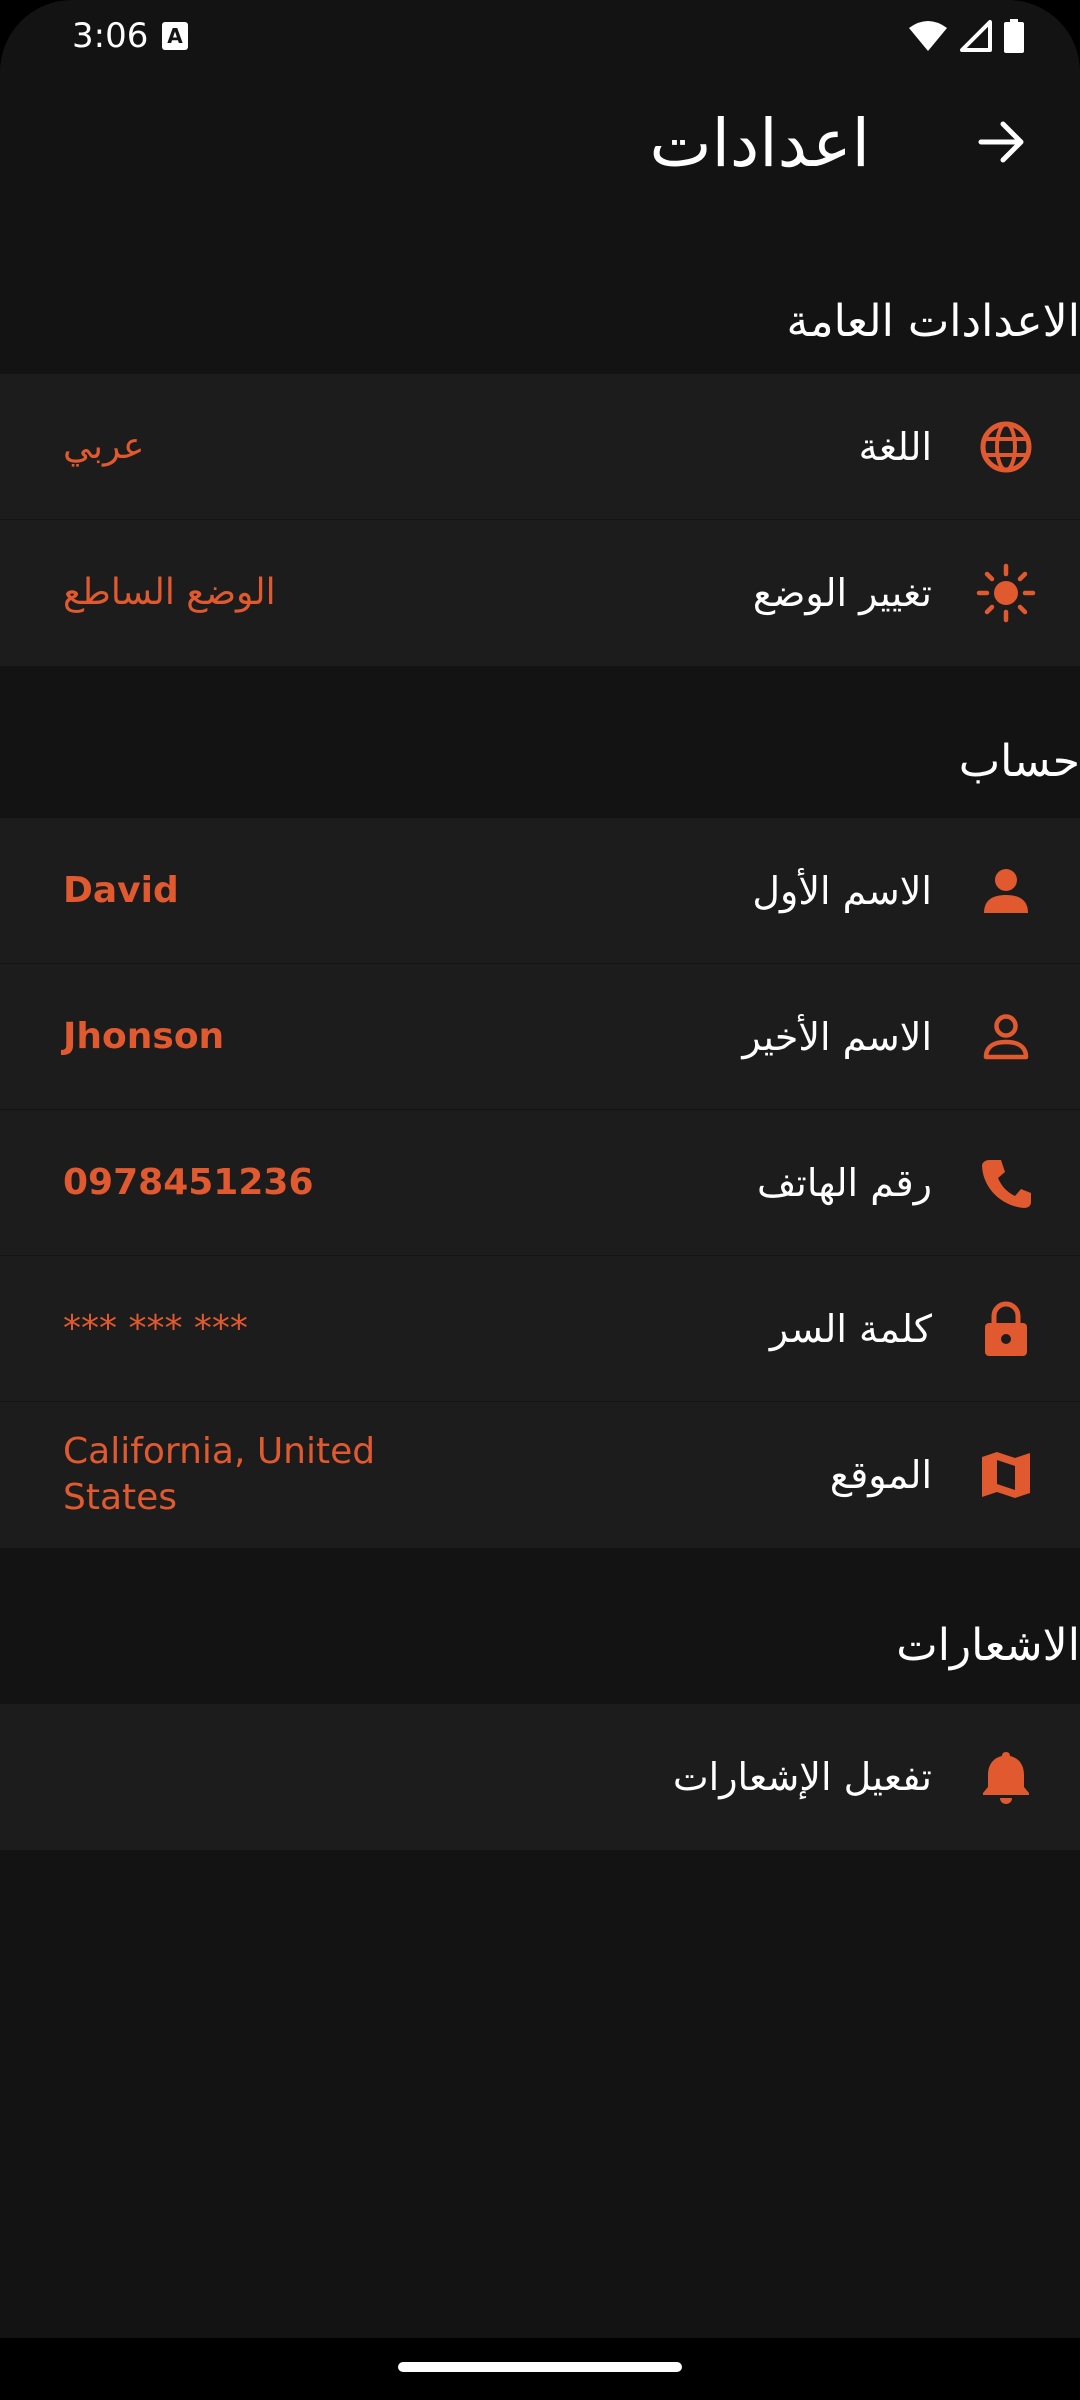 The width and height of the screenshot is (1080, 2400). I want to click on back-button, so click(1002, 142).